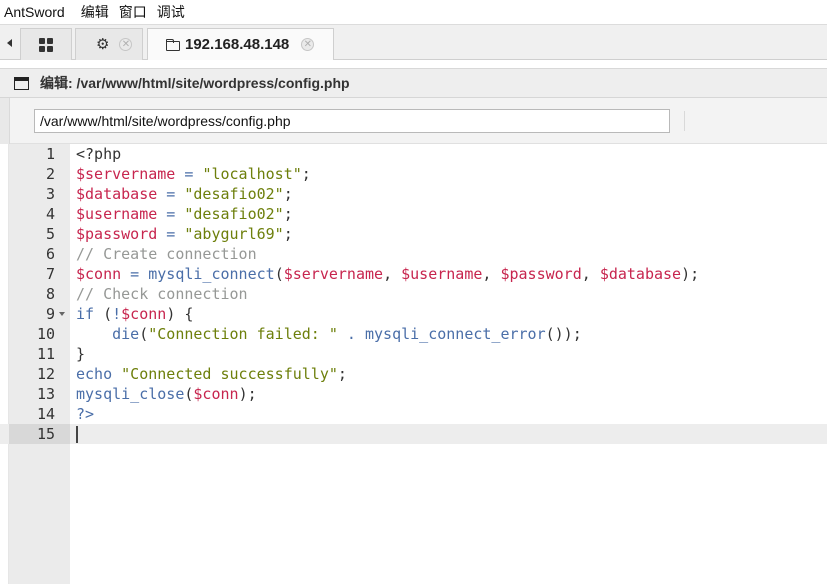 This screenshot has height=584, width=827. What do you see at coordinates (352, 121) in the screenshot?
I see `file-path-input` at bounding box center [352, 121].